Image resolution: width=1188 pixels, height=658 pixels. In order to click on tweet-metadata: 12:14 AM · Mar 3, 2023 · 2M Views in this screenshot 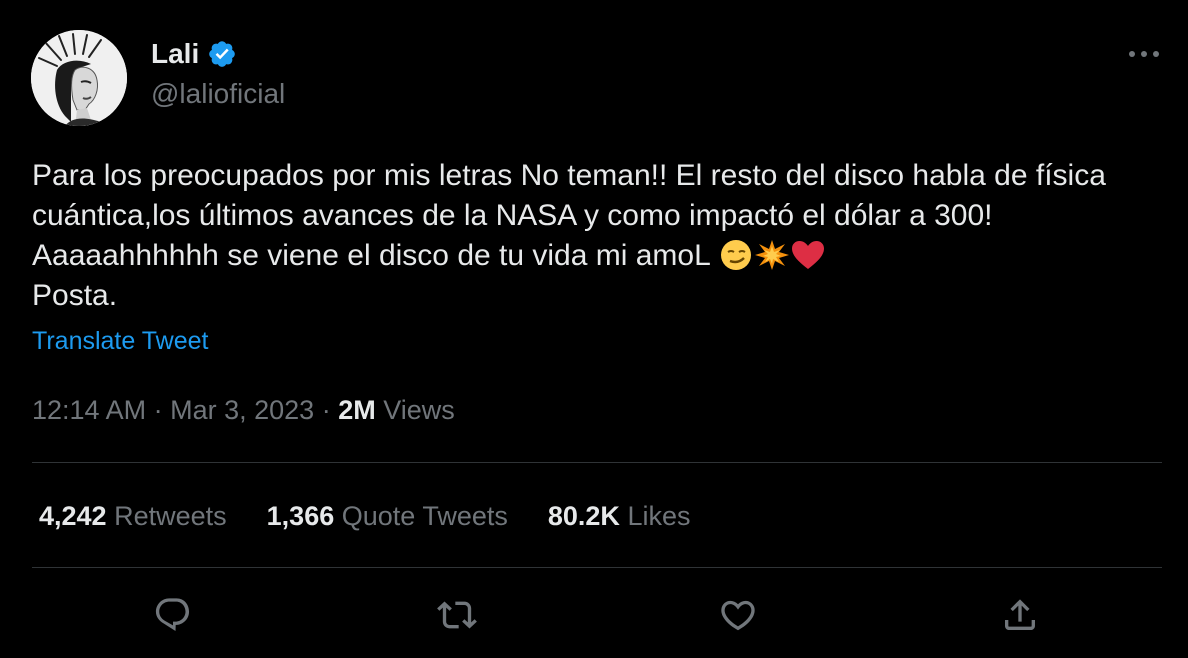, I will do `click(243, 410)`.